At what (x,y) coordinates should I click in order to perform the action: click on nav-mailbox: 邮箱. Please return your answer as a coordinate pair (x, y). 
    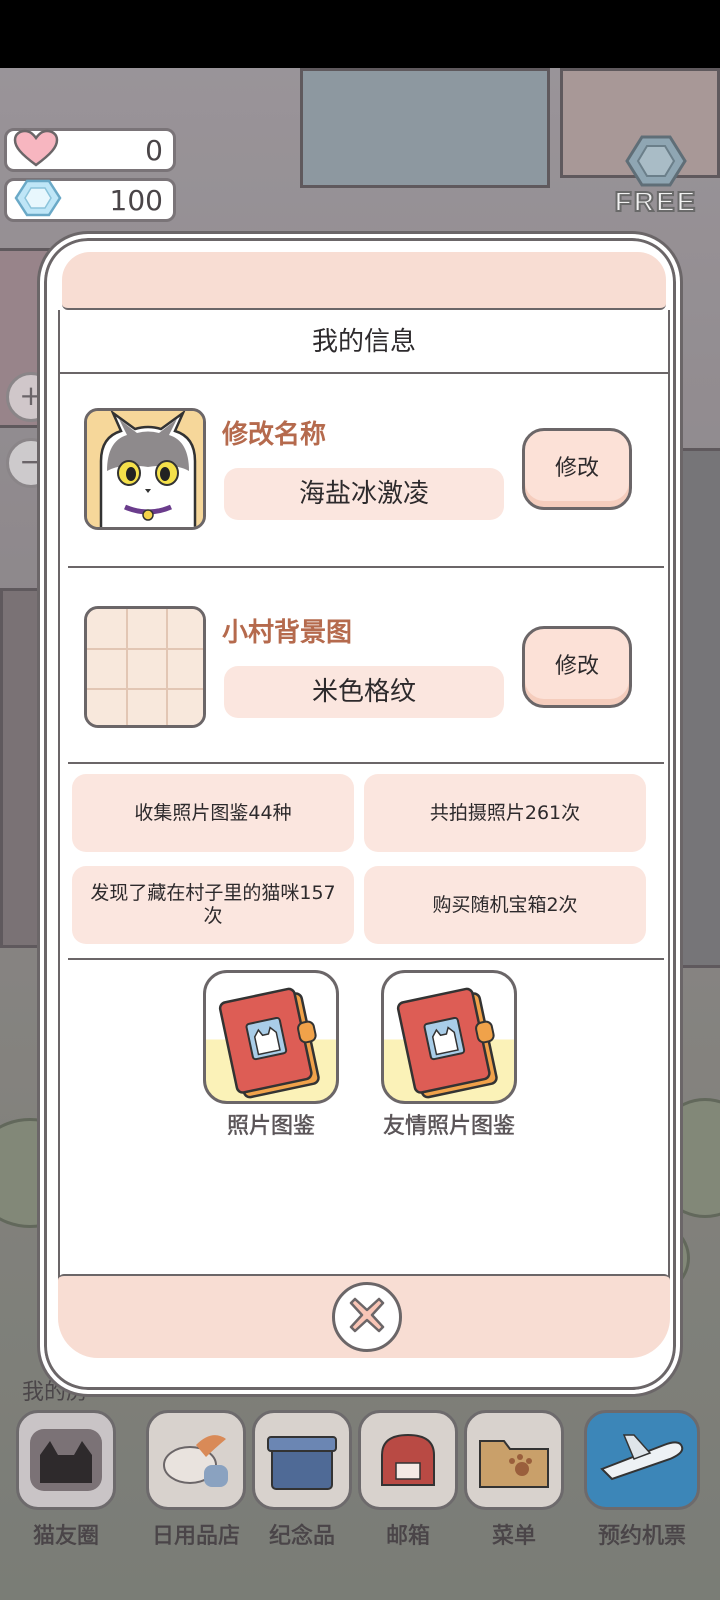
    Looking at the image, I should click on (408, 1480).